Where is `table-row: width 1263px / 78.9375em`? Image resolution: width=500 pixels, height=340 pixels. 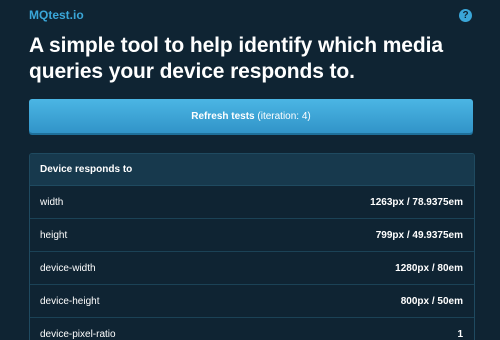
table-row: width 1263px / 78.9375em is located at coordinates (252, 202).